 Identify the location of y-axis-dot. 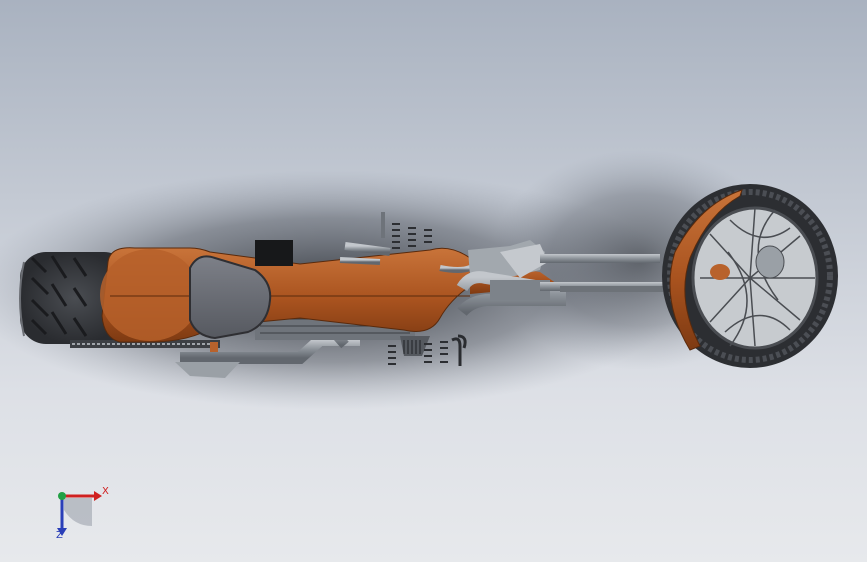
(62, 496).